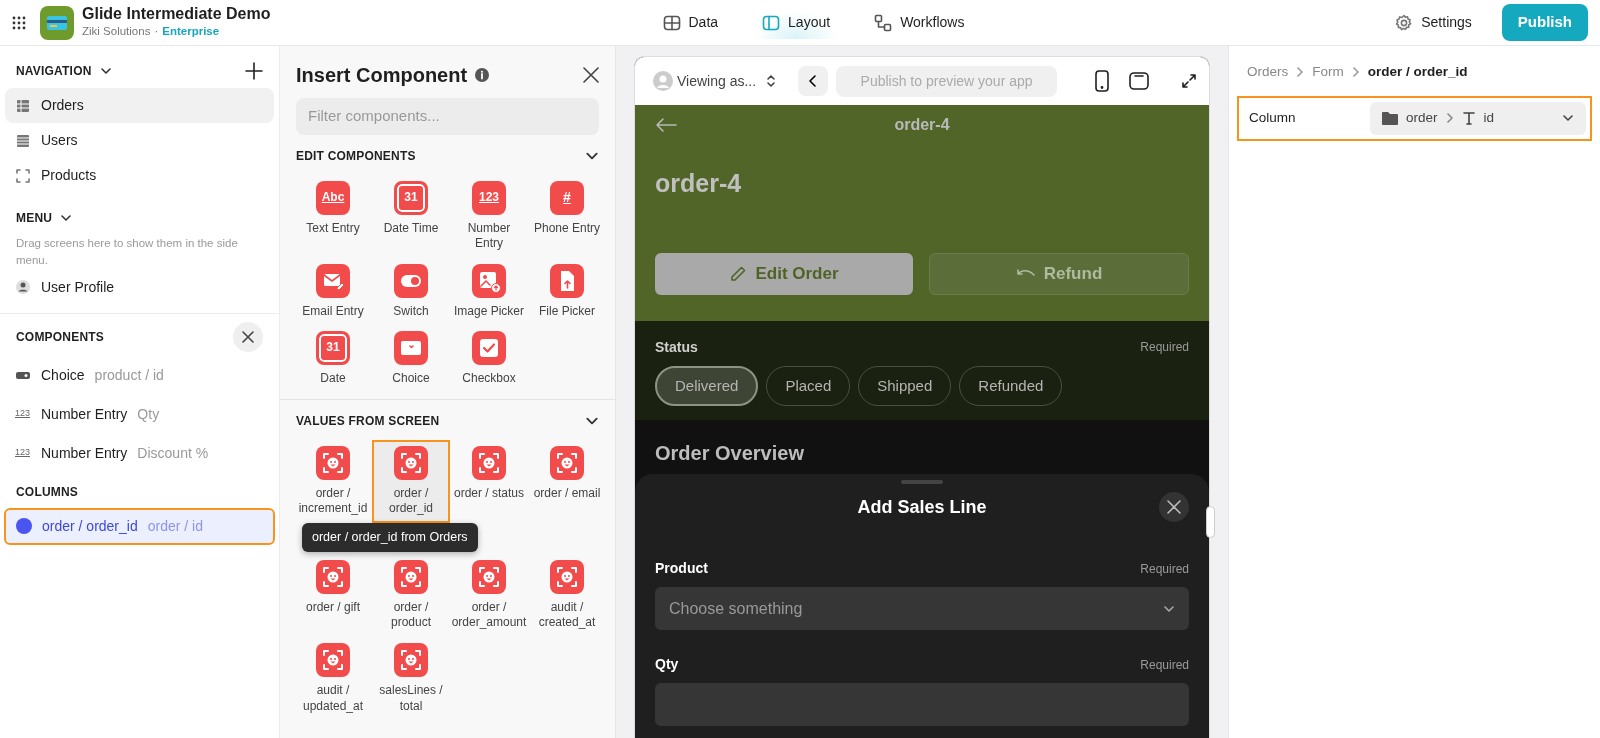 Image resolution: width=1600 pixels, height=738 pixels. Describe the element at coordinates (333, 699) in the screenshot. I see `tile-label: audit / updated_at` at that location.